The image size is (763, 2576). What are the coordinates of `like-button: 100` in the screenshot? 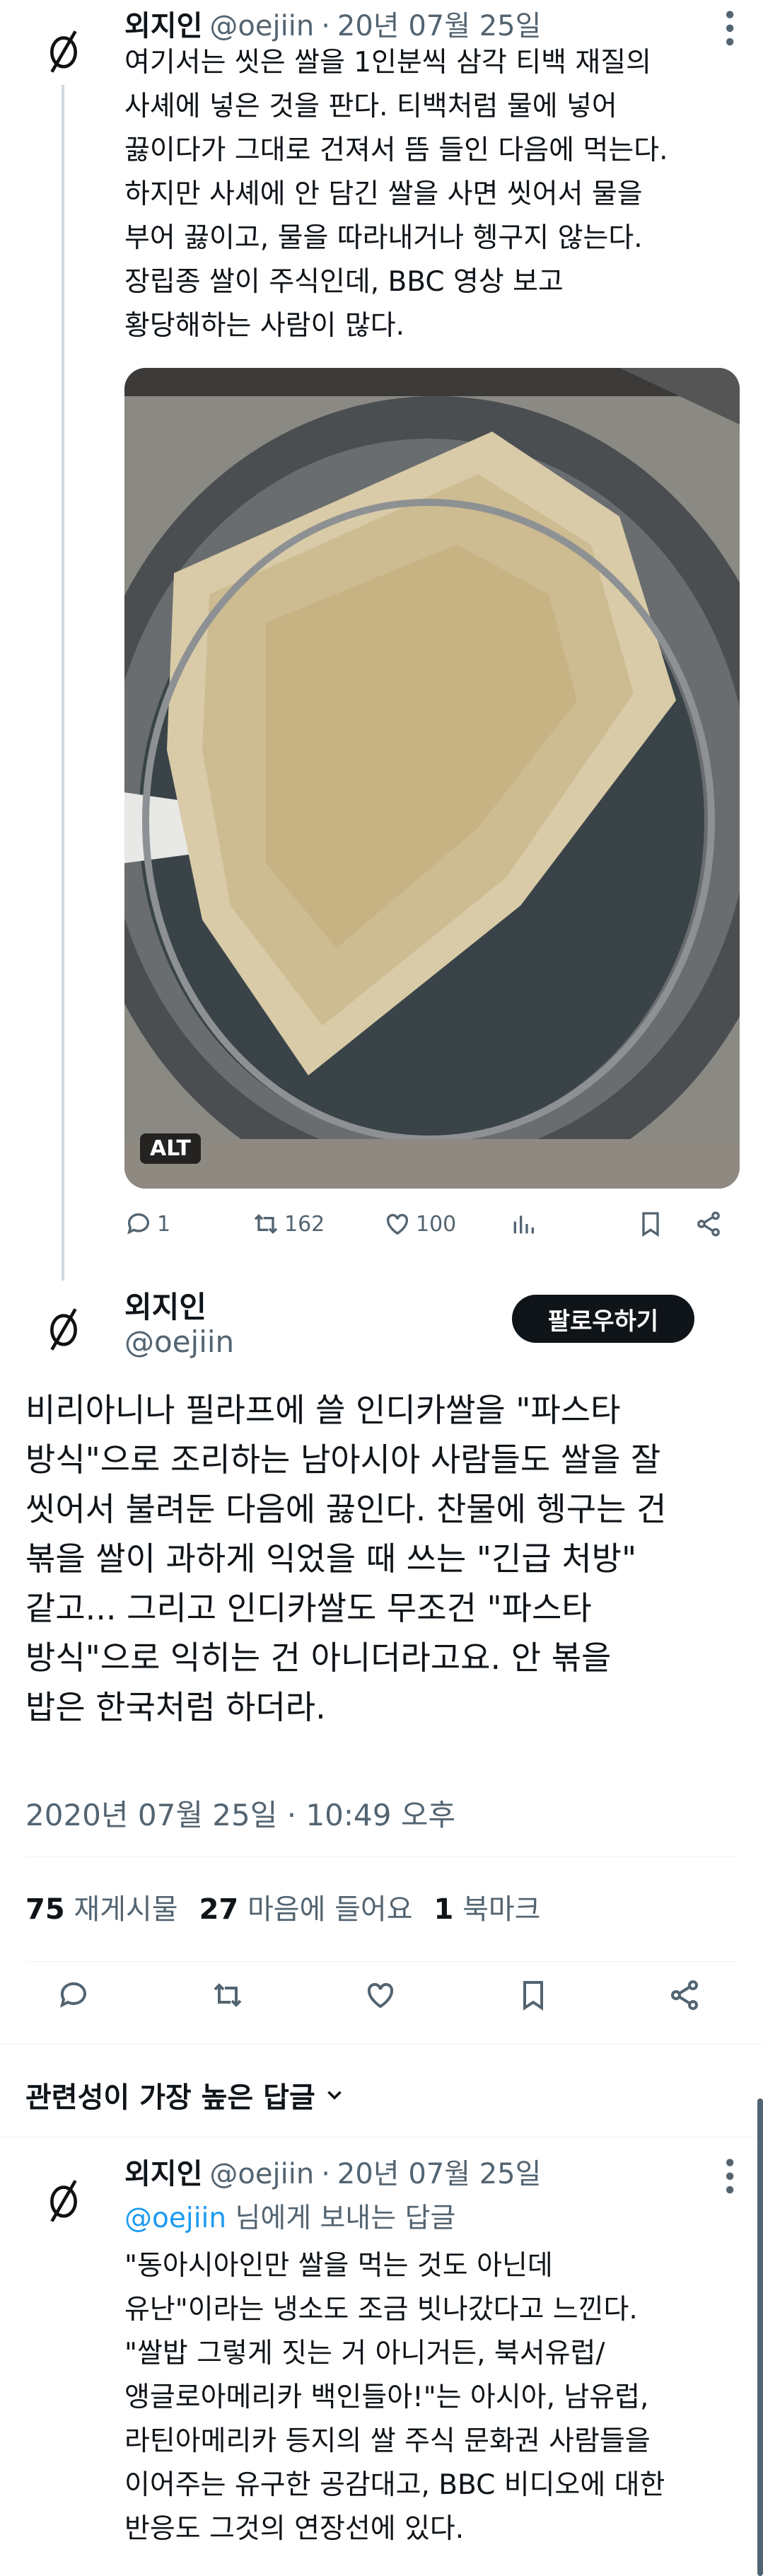 It's located at (419, 1224).